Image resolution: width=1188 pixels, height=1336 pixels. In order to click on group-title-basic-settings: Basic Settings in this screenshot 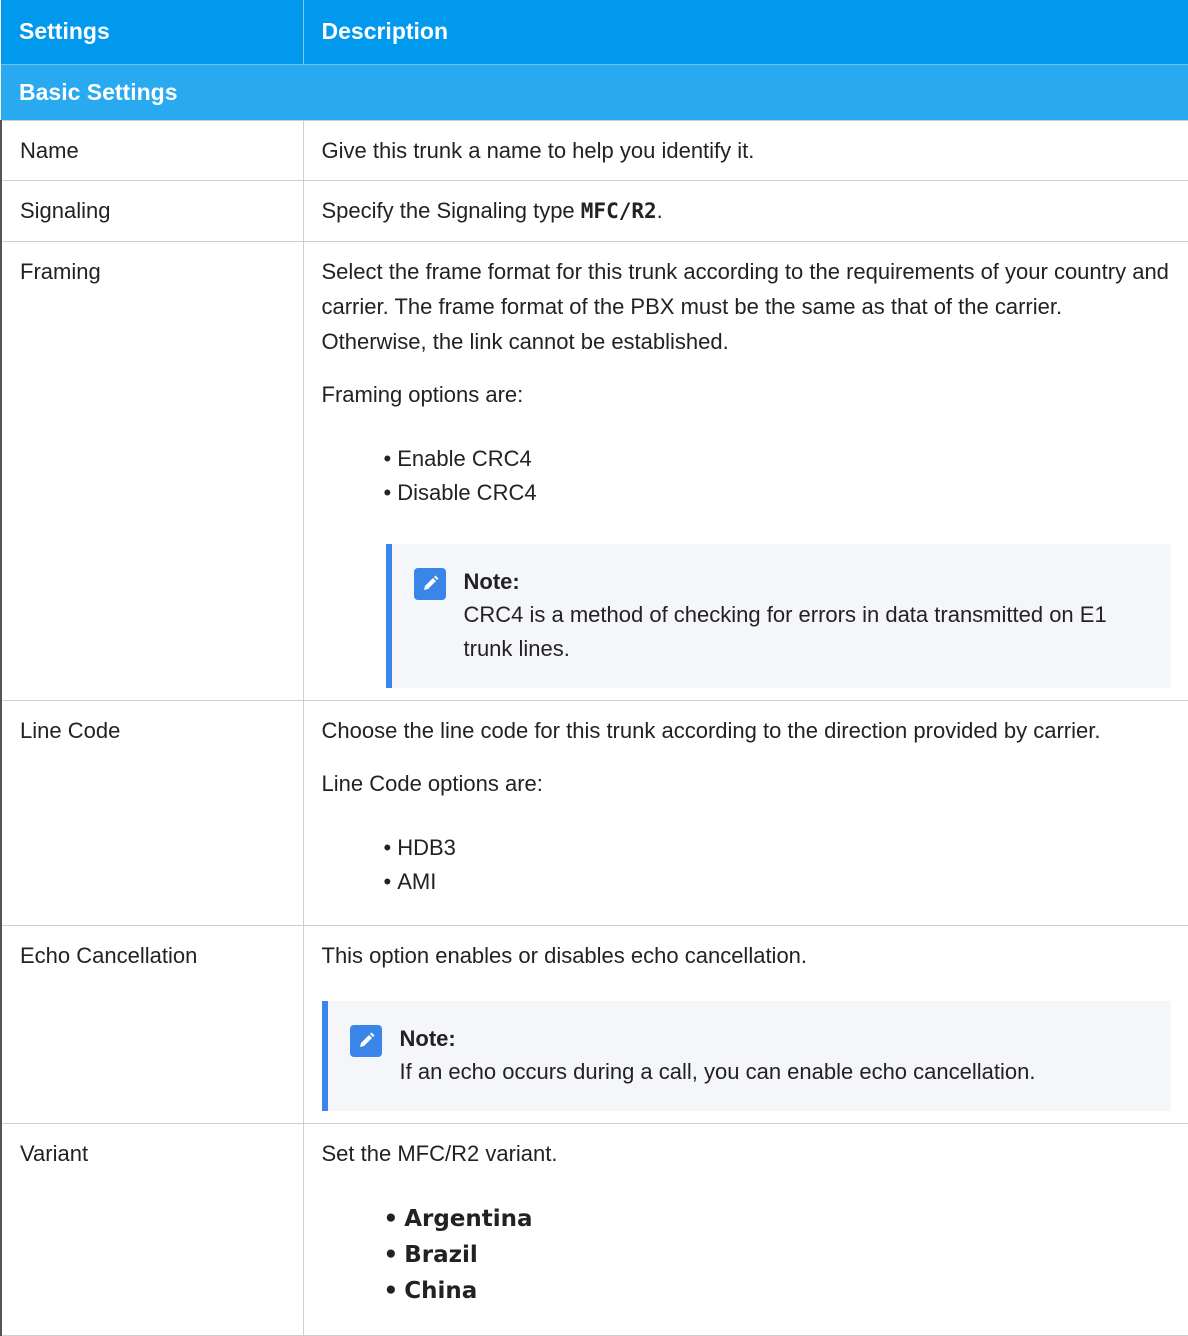, I will do `click(594, 91)`.